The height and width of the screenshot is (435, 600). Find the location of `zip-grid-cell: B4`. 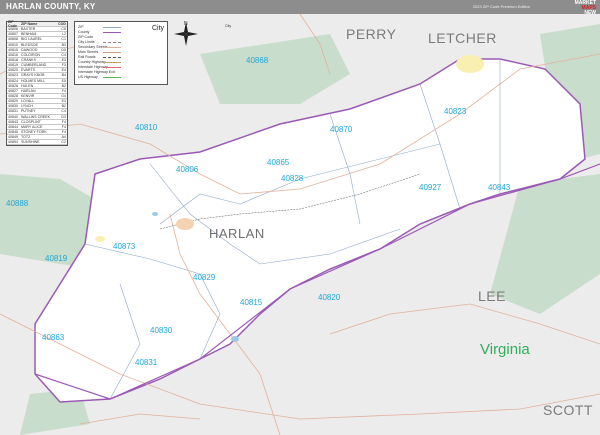

zip-grid-cell: B4 is located at coordinates (63, 75).